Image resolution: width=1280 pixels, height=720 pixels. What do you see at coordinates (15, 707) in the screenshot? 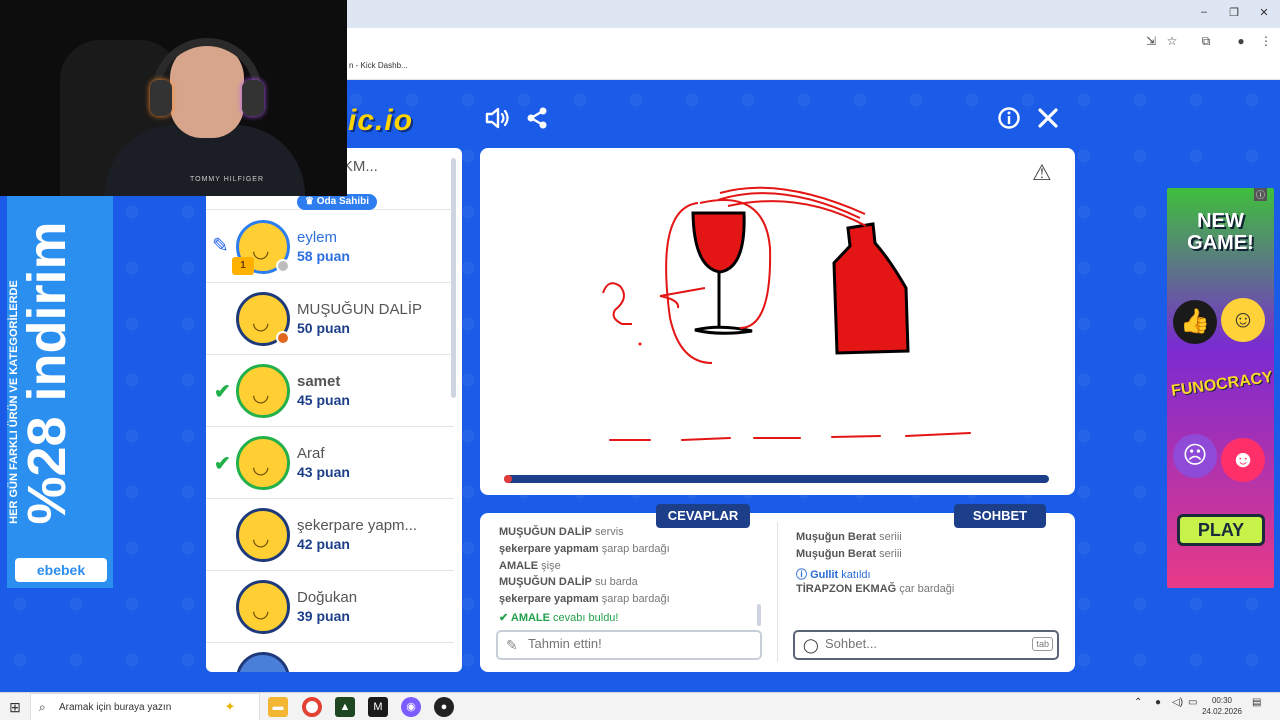
I see `windows-start-icon: ⊞` at bounding box center [15, 707].